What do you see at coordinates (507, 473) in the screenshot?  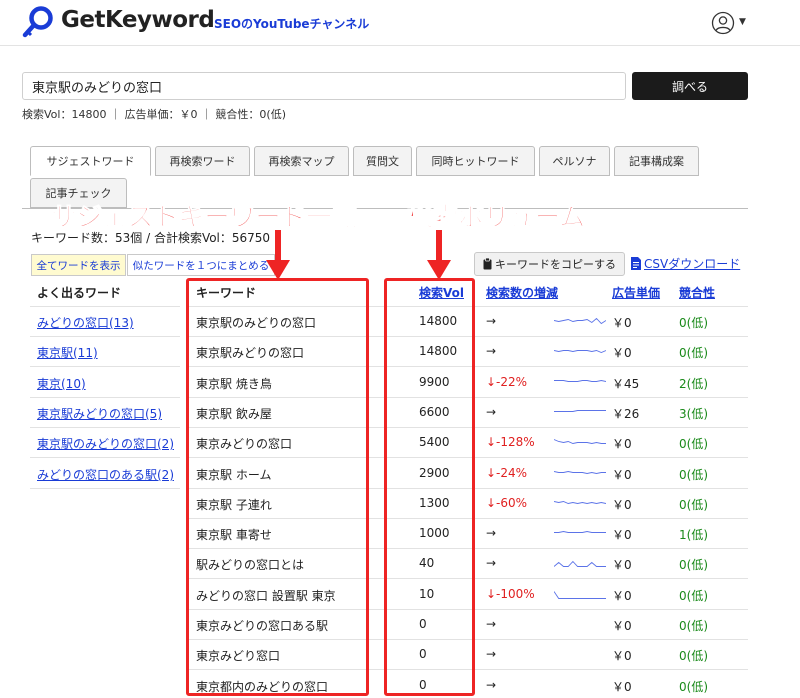 I see `trend-cell: ↓-24%` at bounding box center [507, 473].